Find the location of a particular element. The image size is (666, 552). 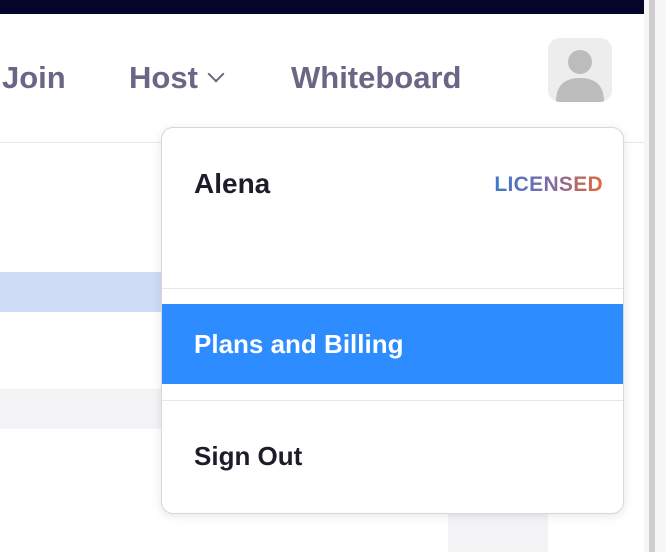

nav-host-menu: Host is located at coordinates (177, 77).